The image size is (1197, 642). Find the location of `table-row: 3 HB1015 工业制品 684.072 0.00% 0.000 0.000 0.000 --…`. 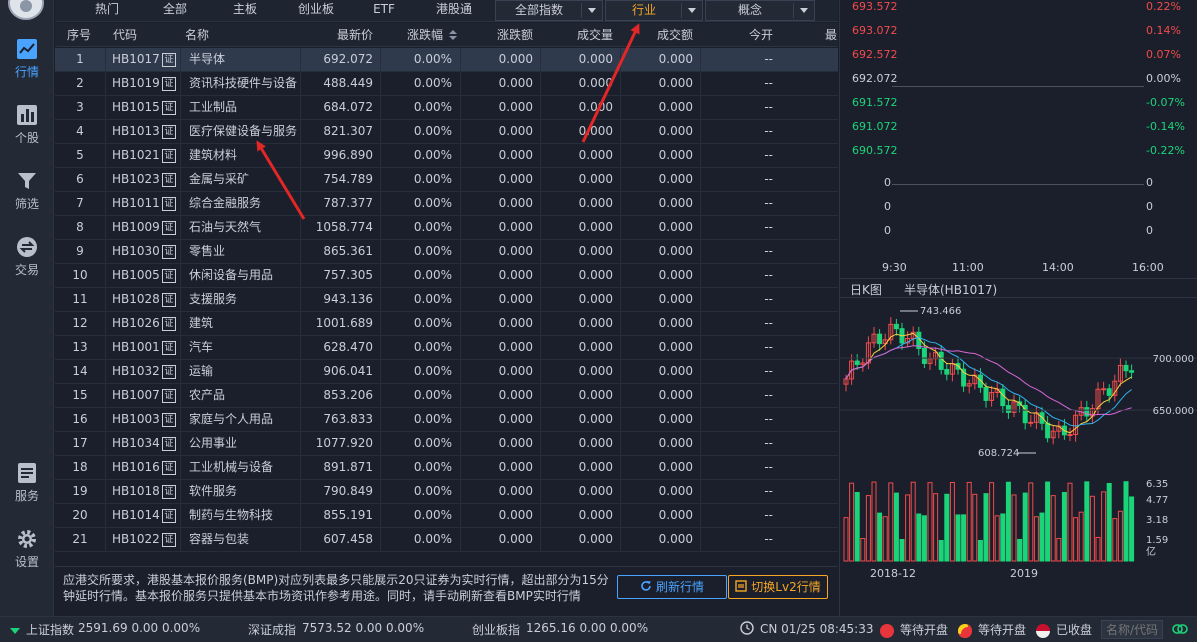

table-row: 3 HB1015 工业制品 684.072 0.00% 0.000 0.000 0.000 --… is located at coordinates (446, 108).